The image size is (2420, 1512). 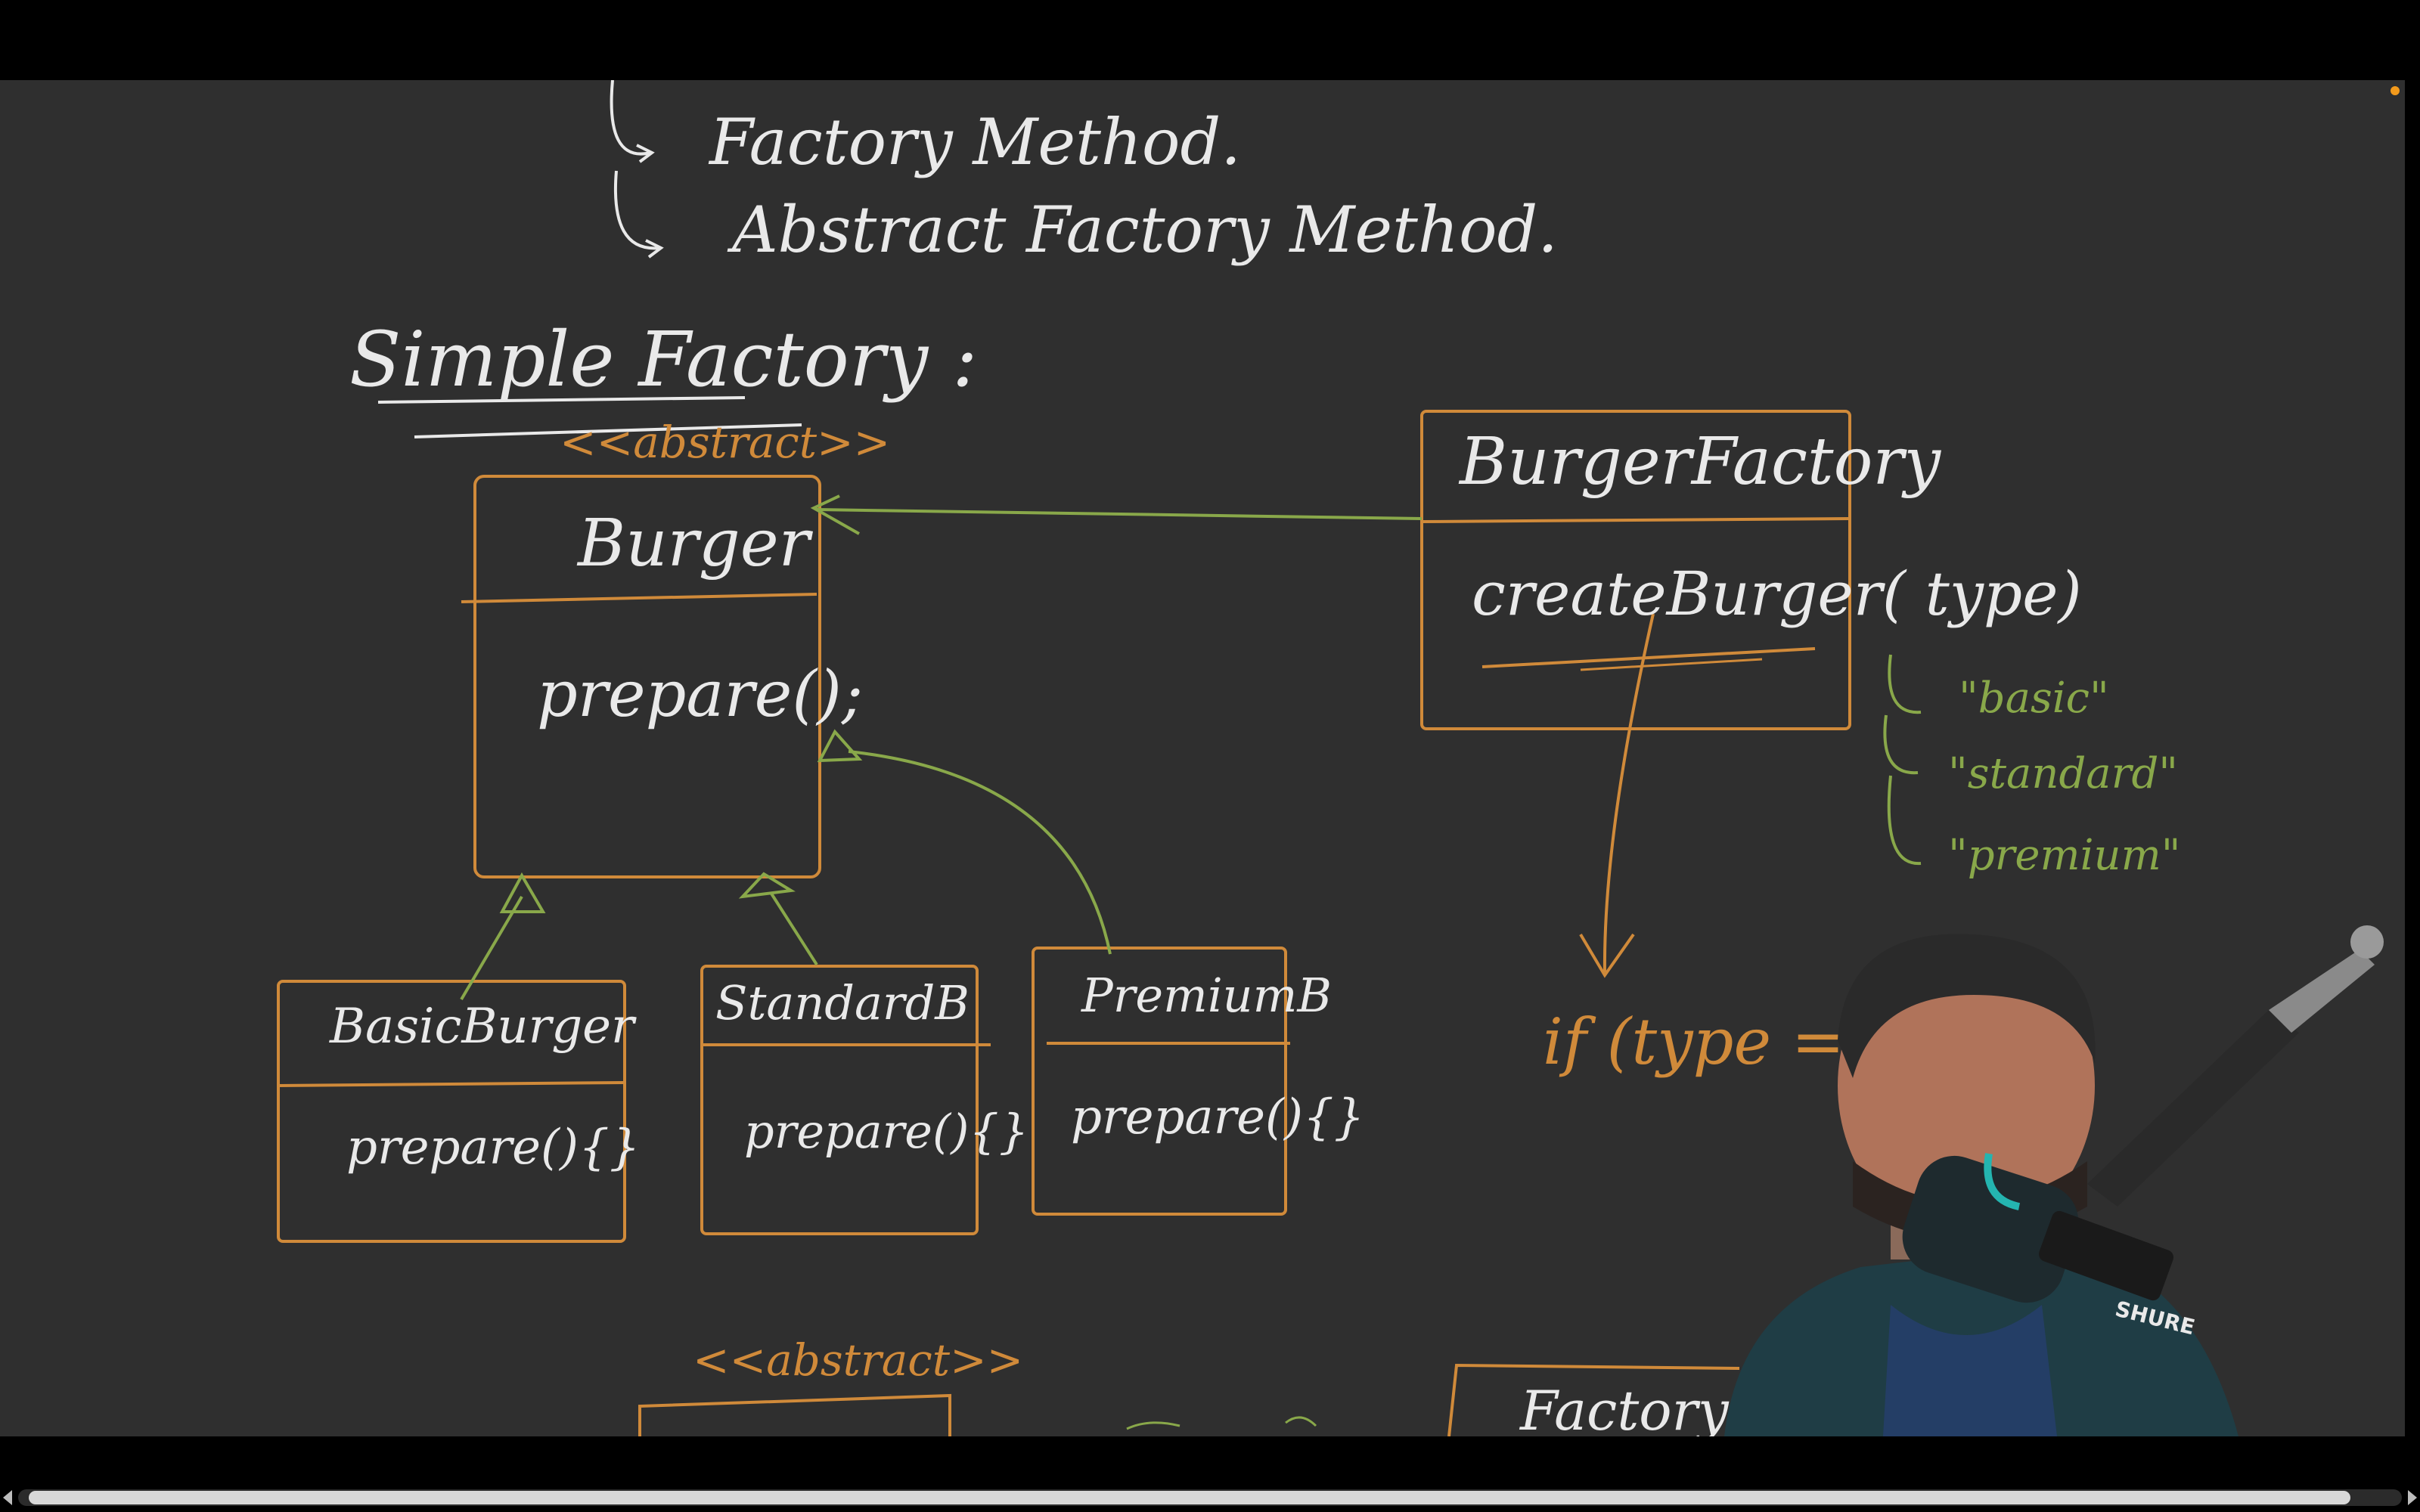 What do you see at coordinates (975, 142) in the screenshot?
I see `list-item-factory-method: Factory Method.` at bounding box center [975, 142].